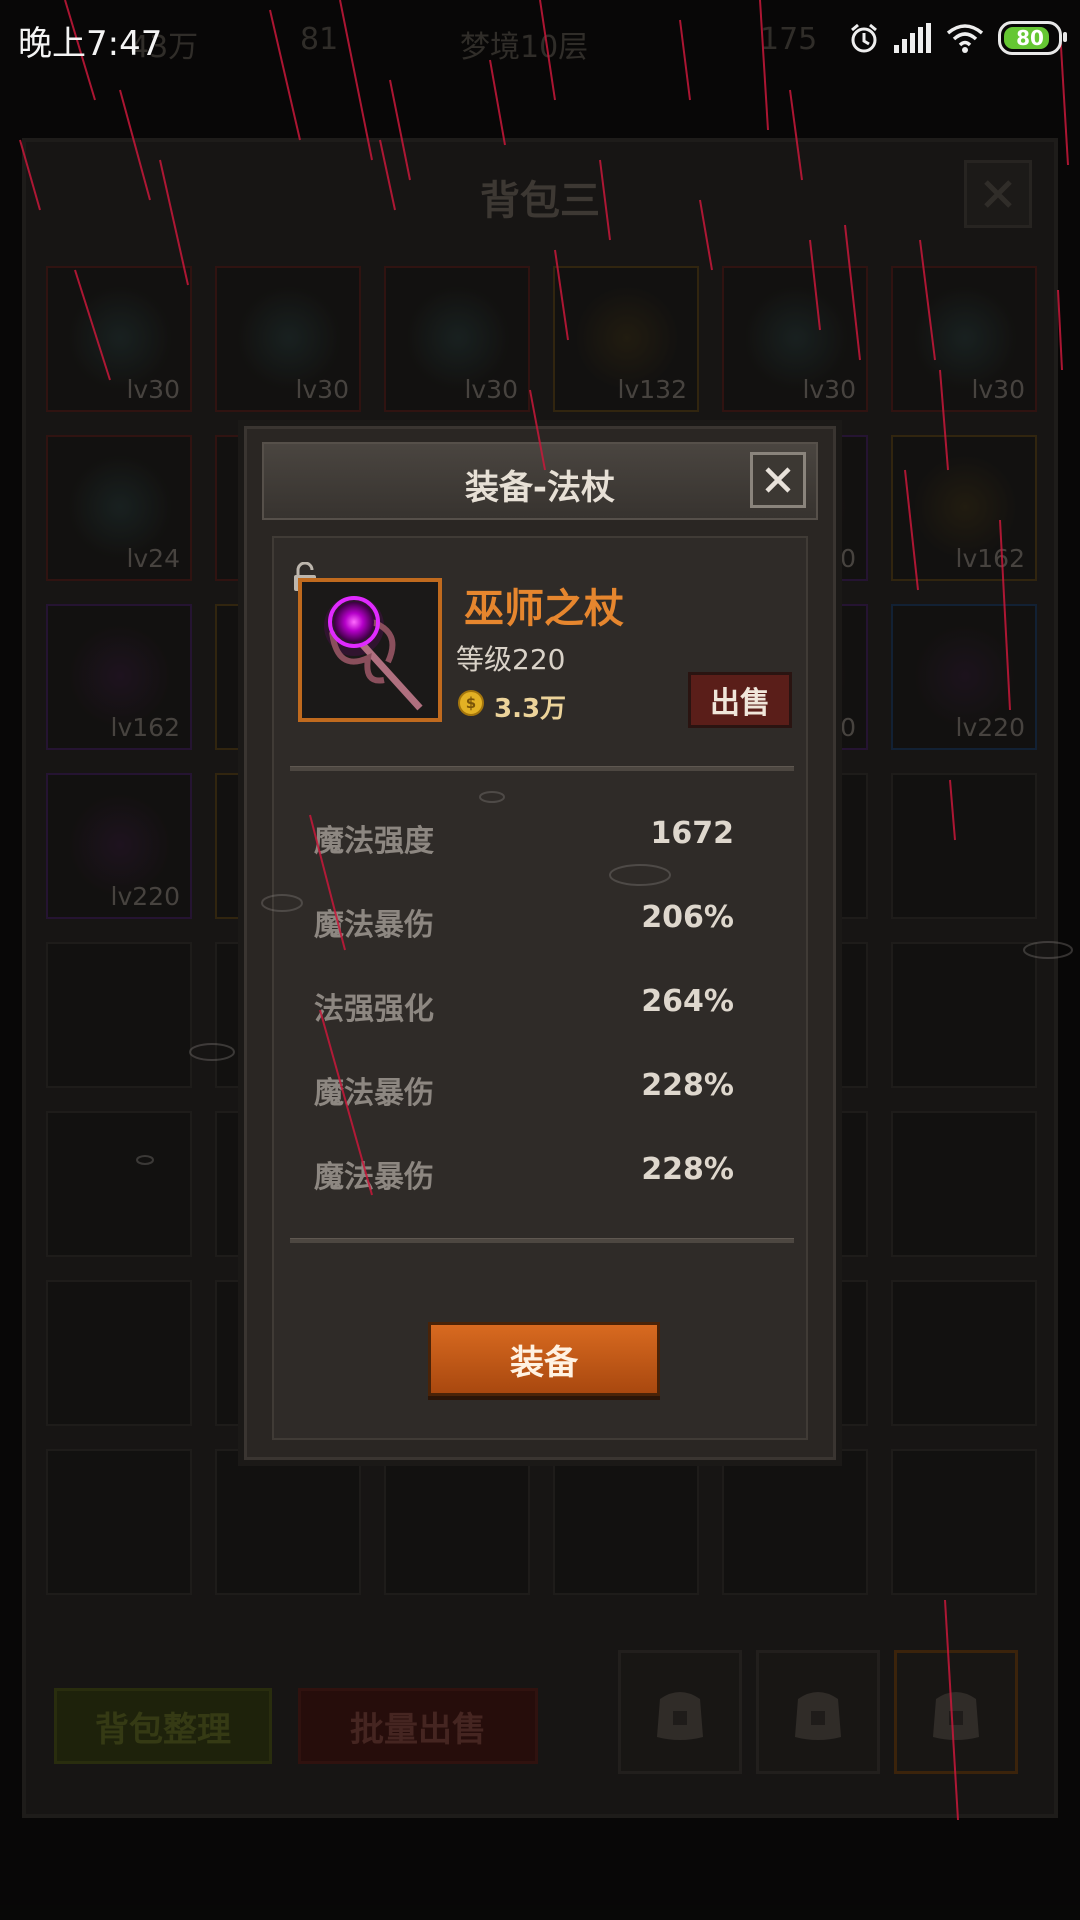 The width and height of the screenshot is (1080, 1920). Describe the element at coordinates (524, 922) in the screenshot. I see `stat-row: 魔法暴伤 206%` at that location.